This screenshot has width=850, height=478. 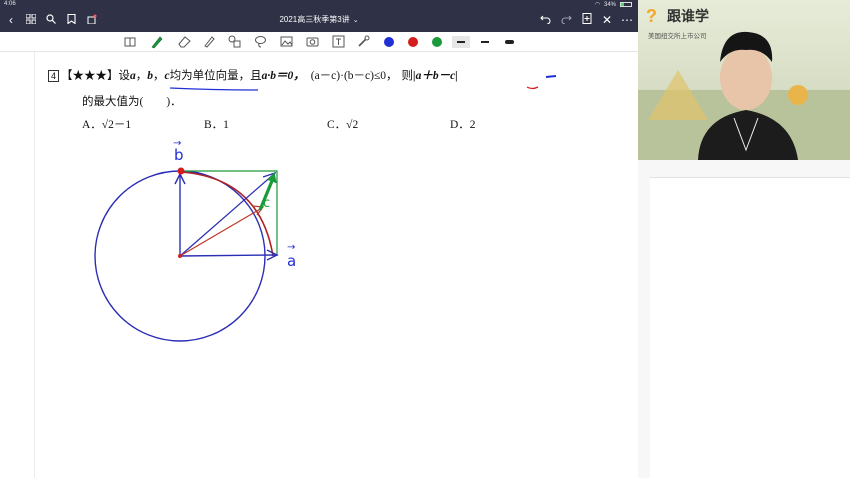 I want to click on highlighter-icon, so click(x=210, y=42).